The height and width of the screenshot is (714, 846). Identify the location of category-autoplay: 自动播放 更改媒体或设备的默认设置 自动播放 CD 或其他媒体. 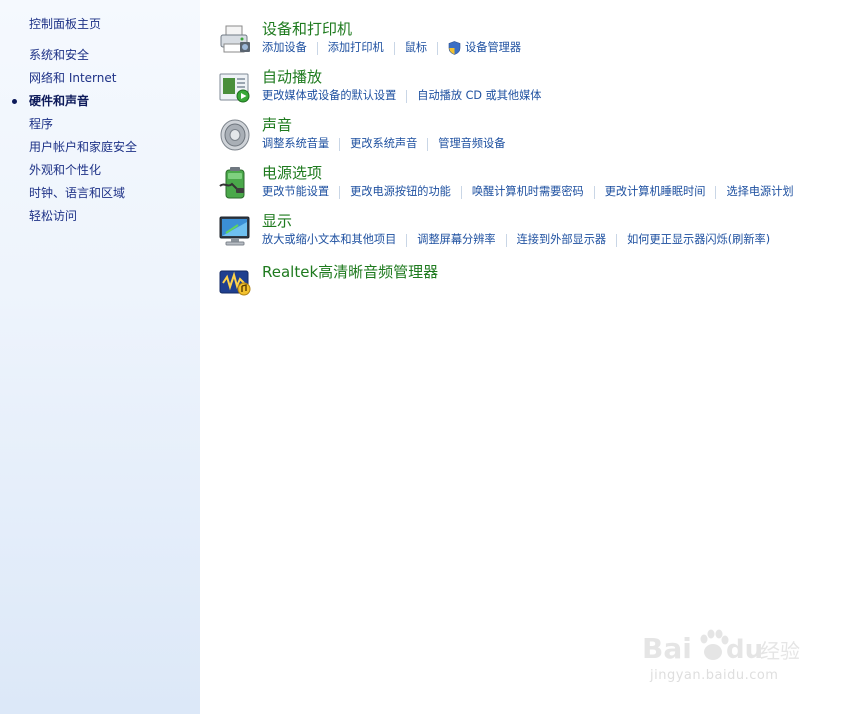
(528, 90).